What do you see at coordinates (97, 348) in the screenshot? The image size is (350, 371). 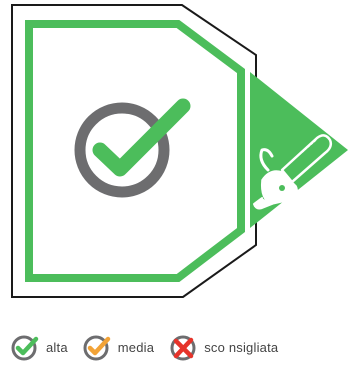 I see `check-circle-orange-icon` at bounding box center [97, 348].